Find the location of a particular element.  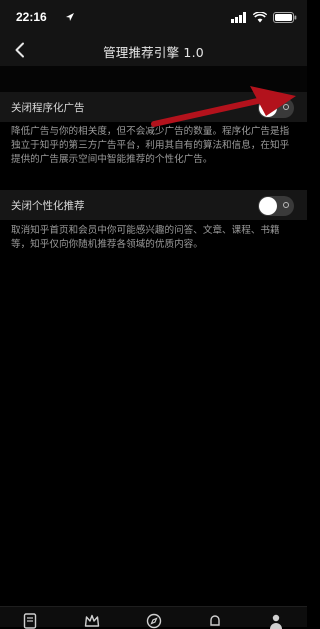

section-spacer is located at coordinates (153, 79).